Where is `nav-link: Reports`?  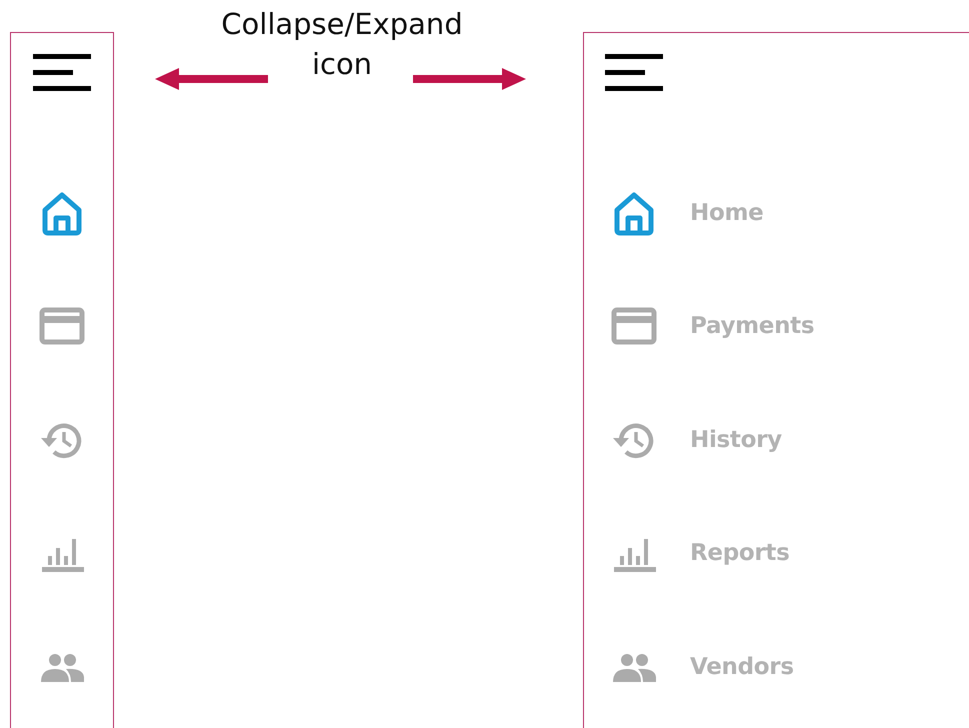
nav-link: Reports is located at coordinates (740, 553).